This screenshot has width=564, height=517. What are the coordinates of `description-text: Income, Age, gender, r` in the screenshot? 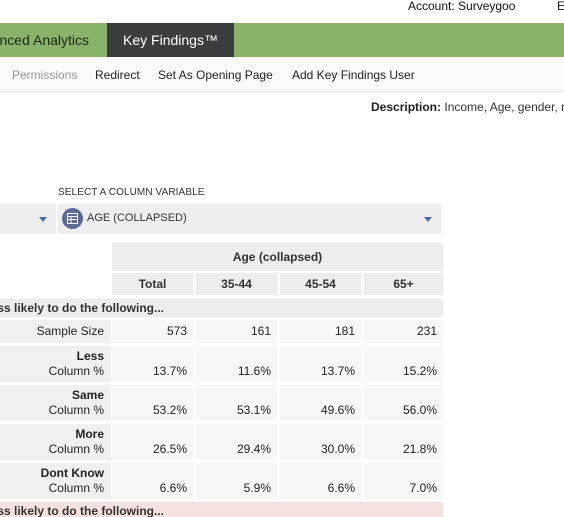 It's located at (504, 107).